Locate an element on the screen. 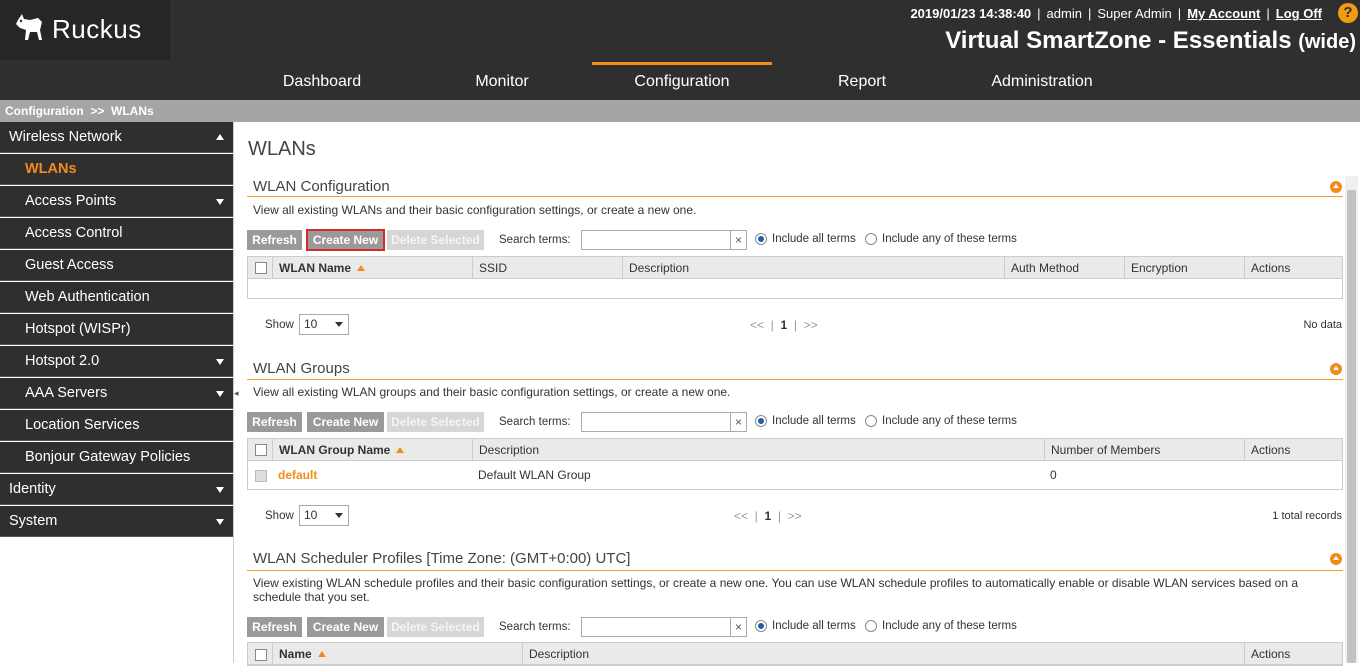 The height and width of the screenshot is (666, 1360). tab-report: Report is located at coordinates (862, 81).